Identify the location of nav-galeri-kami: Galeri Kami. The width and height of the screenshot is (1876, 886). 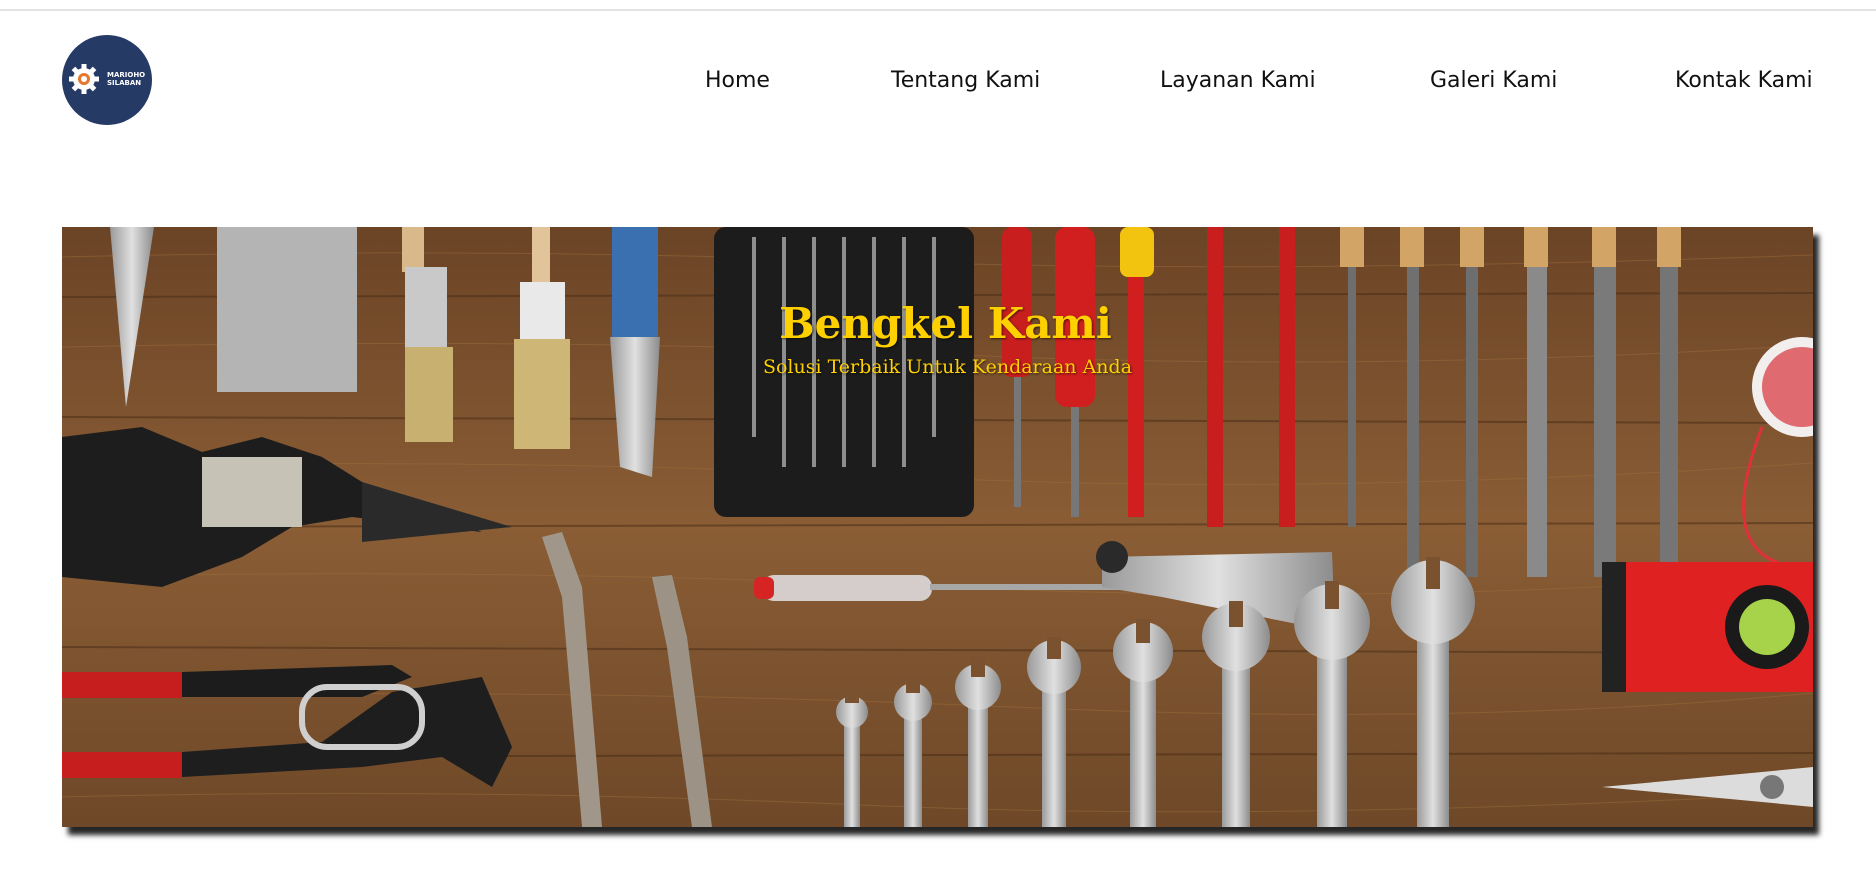
(1493, 80).